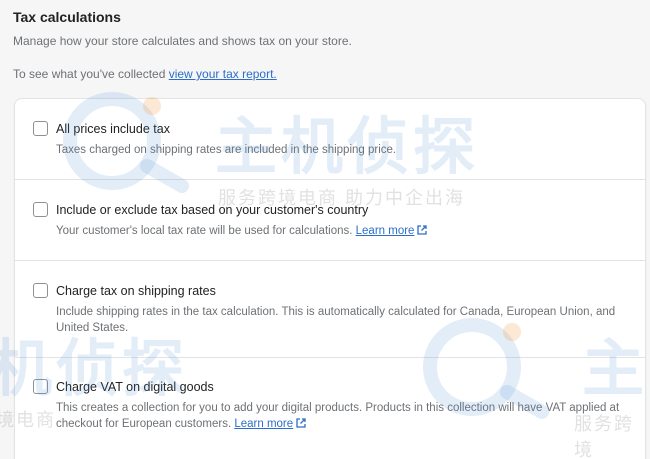 Image resolution: width=650 pixels, height=459 pixels. Describe the element at coordinates (40, 290) in the screenshot. I see `charge-tax-on-shipping-checkbox` at that location.